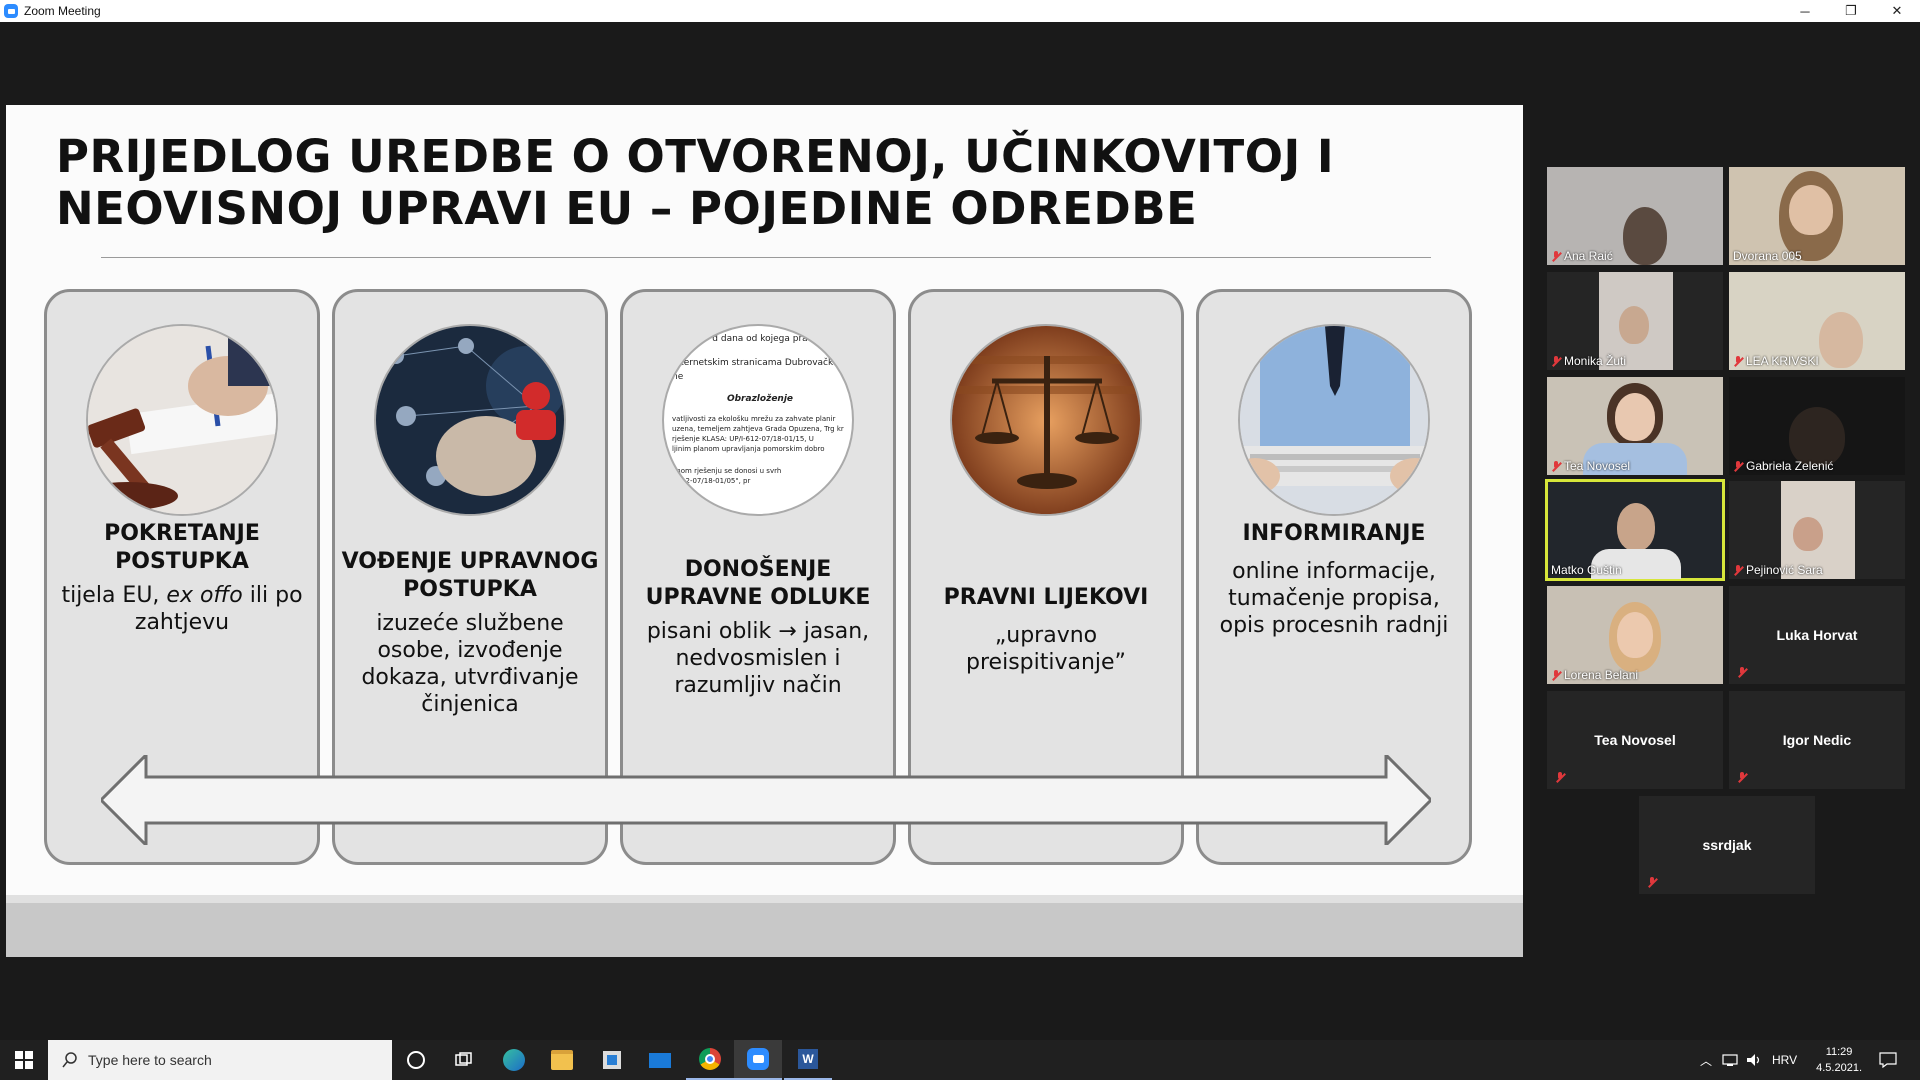 This screenshot has width=1920, height=1080. What do you see at coordinates (220, 1060) in the screenshot?
I see `taskbar-search-box: Type here to search` at bounding box center [220, 1060].